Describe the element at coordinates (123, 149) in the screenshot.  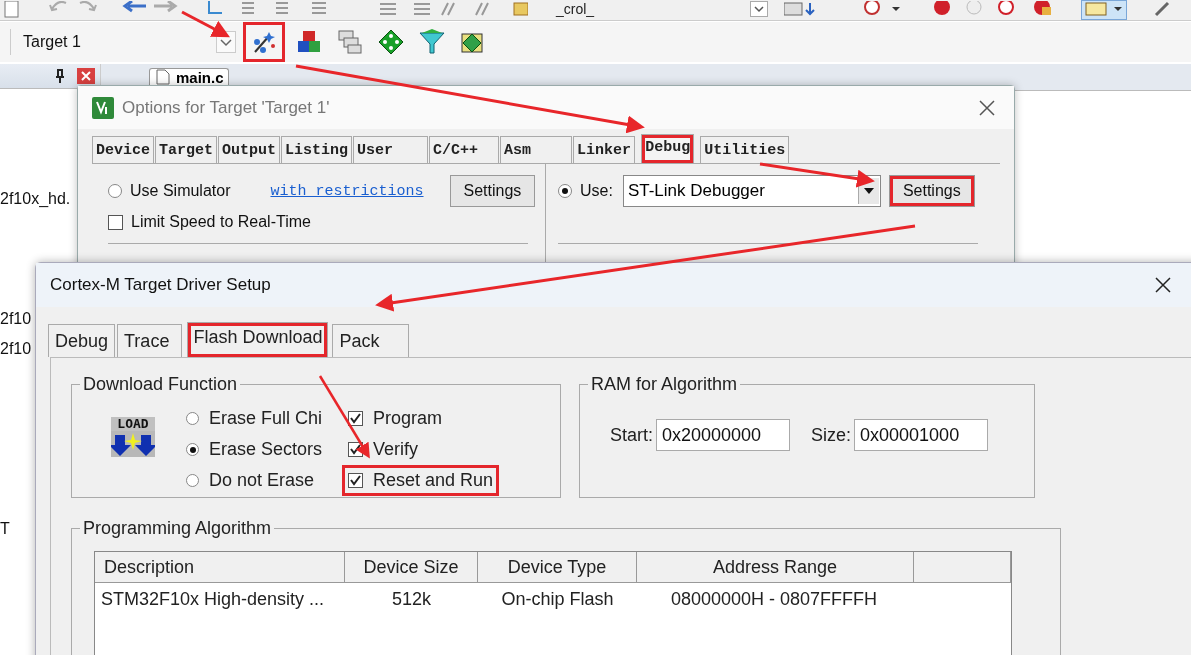
I see `tab: Device` at that location.